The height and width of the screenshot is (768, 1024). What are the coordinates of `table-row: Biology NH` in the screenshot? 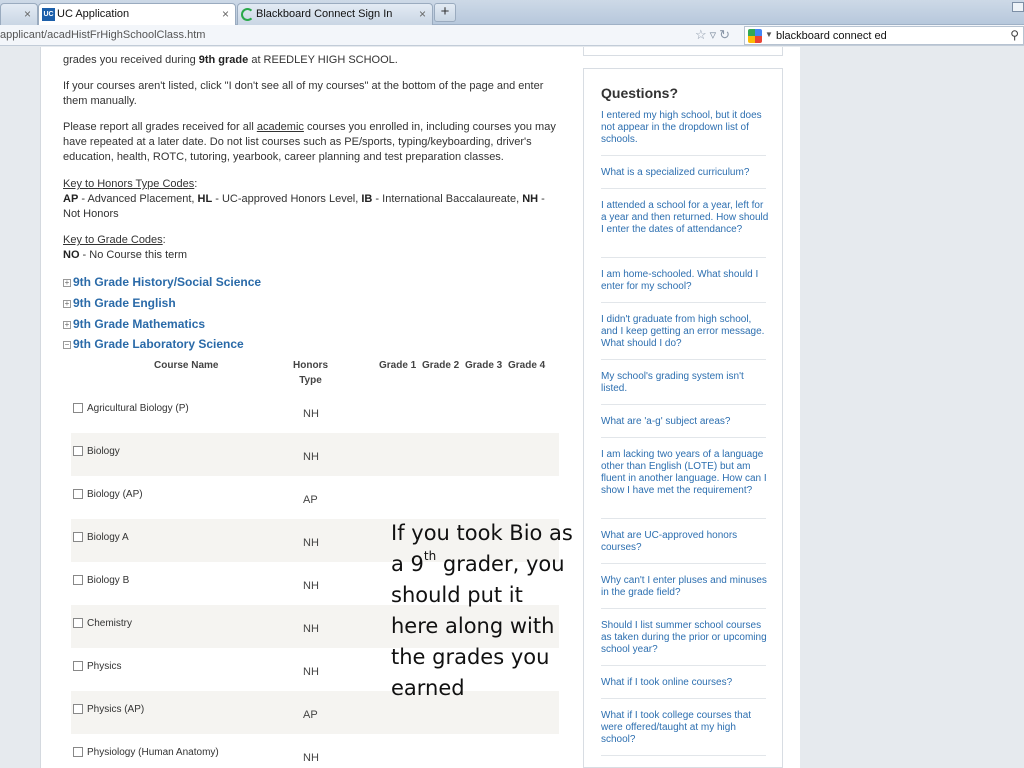 It's located at (315, 454).